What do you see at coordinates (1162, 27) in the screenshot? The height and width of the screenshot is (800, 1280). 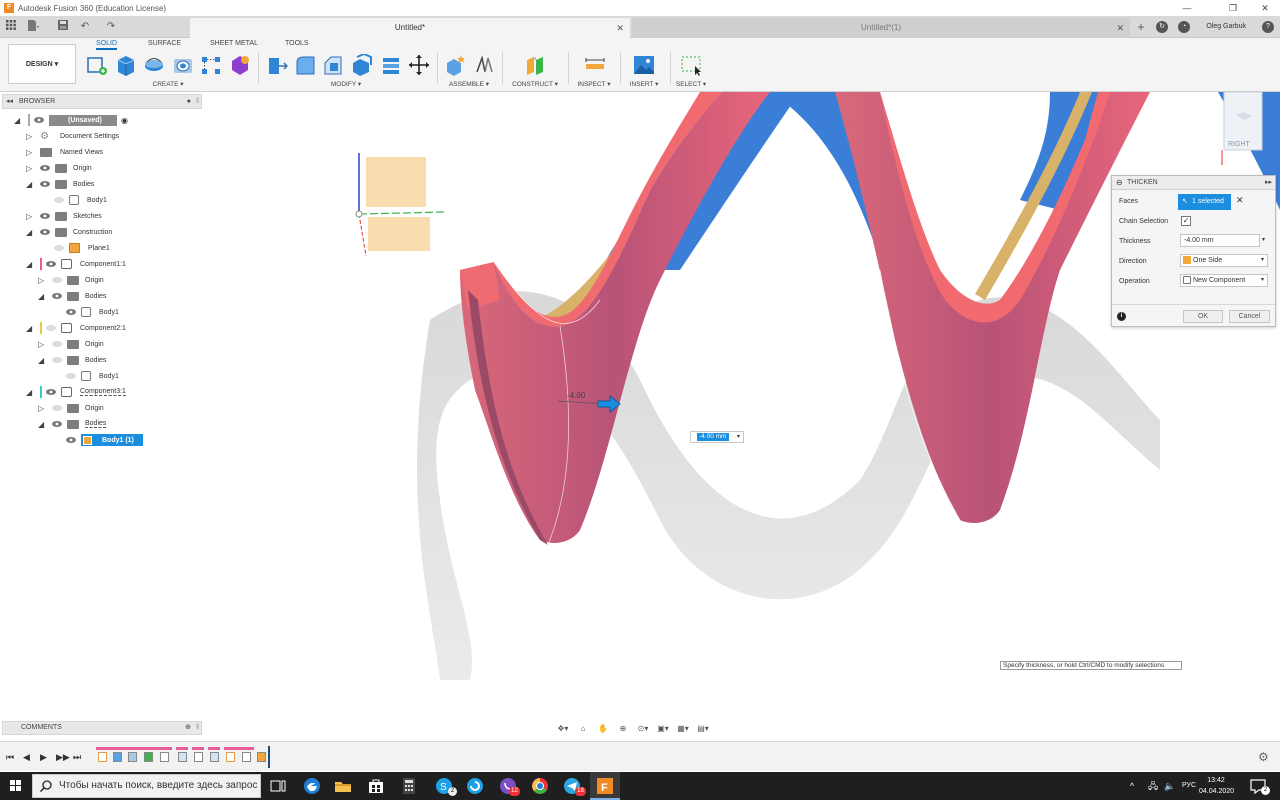 I see `job-status-icon: ↻` at bounding box center [1162, 27].